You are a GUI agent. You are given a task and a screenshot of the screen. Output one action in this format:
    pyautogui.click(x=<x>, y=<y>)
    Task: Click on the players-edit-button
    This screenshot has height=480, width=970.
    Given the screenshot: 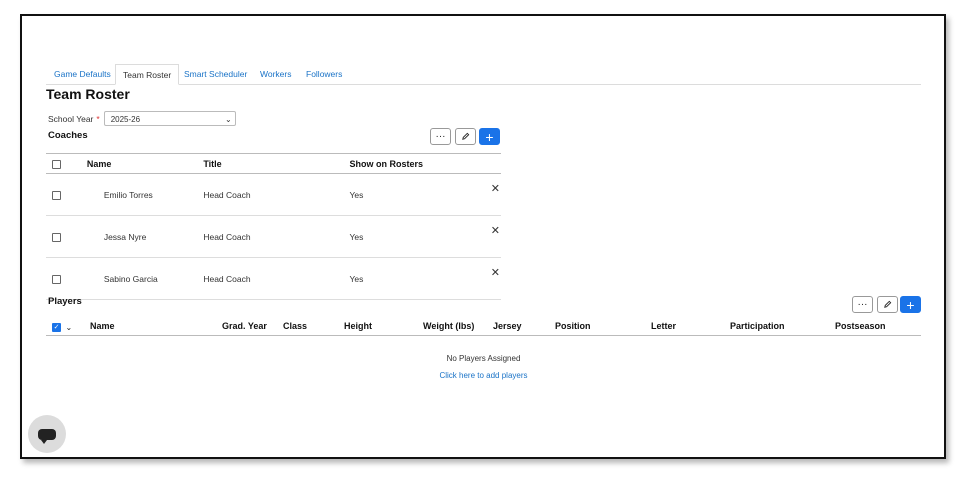 What is the action you would take?
    pyautogui.click(x=887, y=304)
    